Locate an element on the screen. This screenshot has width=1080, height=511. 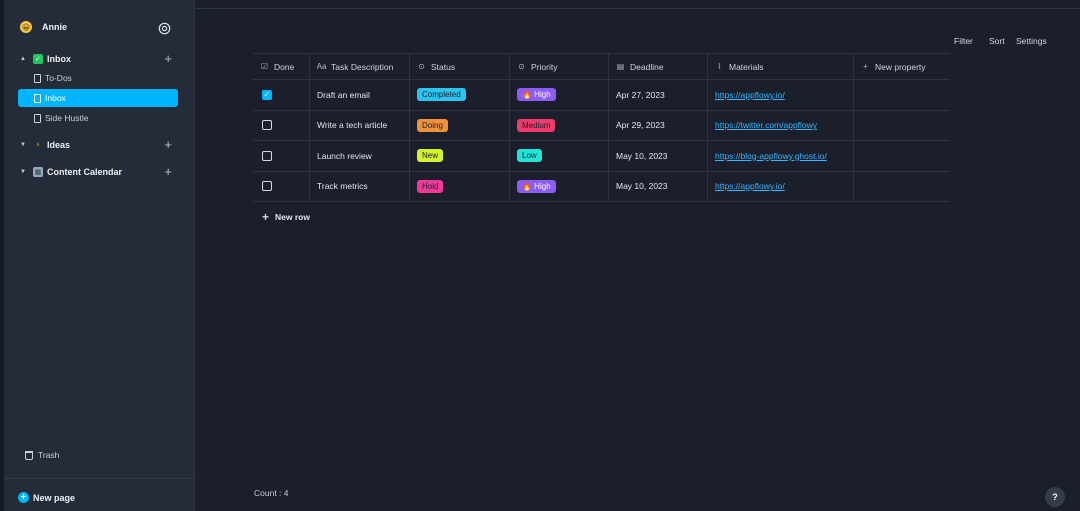
task-cell: Draft an email is located at coordinates (360, 95).